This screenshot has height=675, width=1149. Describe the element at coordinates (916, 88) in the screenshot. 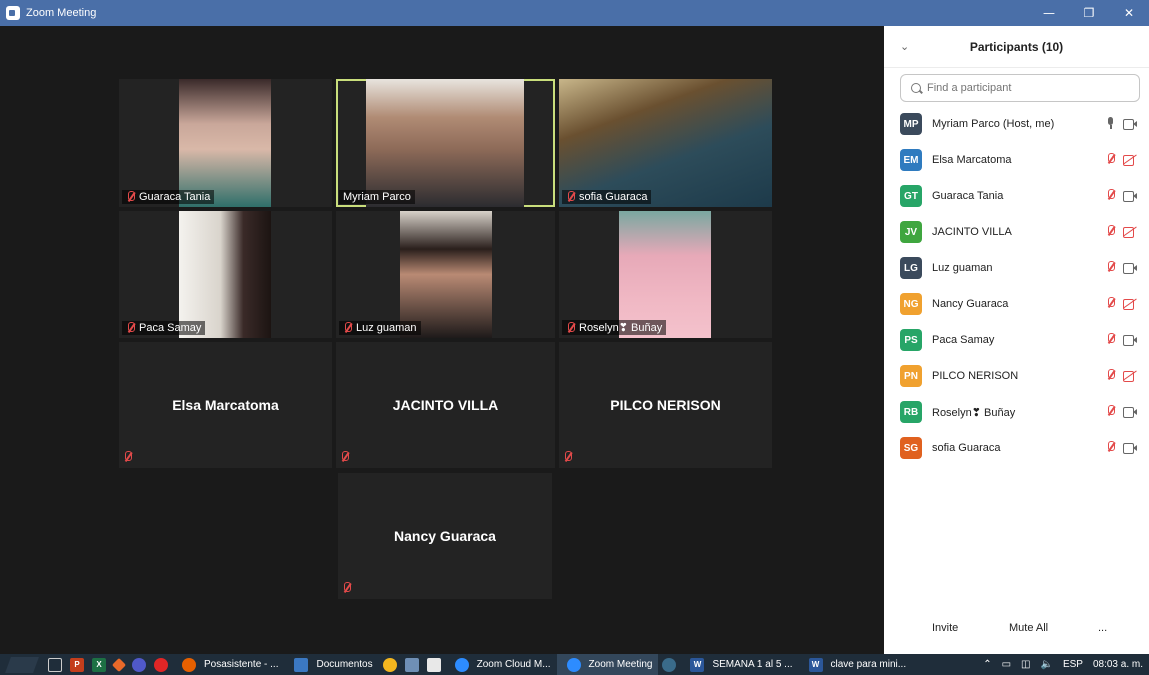

I see `search-icon` at that location.